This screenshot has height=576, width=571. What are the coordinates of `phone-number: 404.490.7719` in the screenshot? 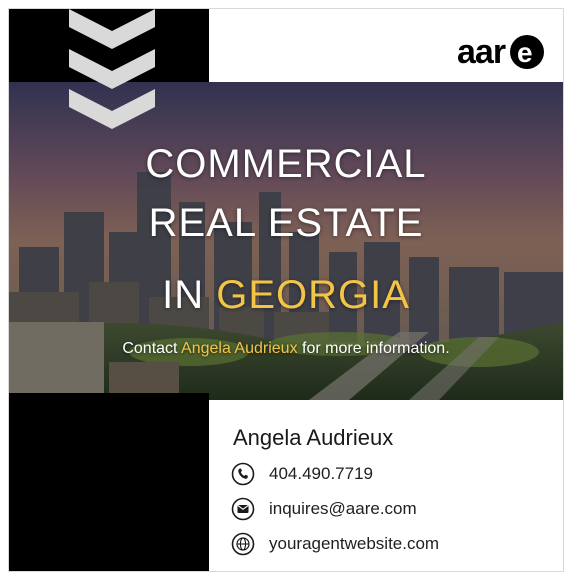 It's located at (321, 473).